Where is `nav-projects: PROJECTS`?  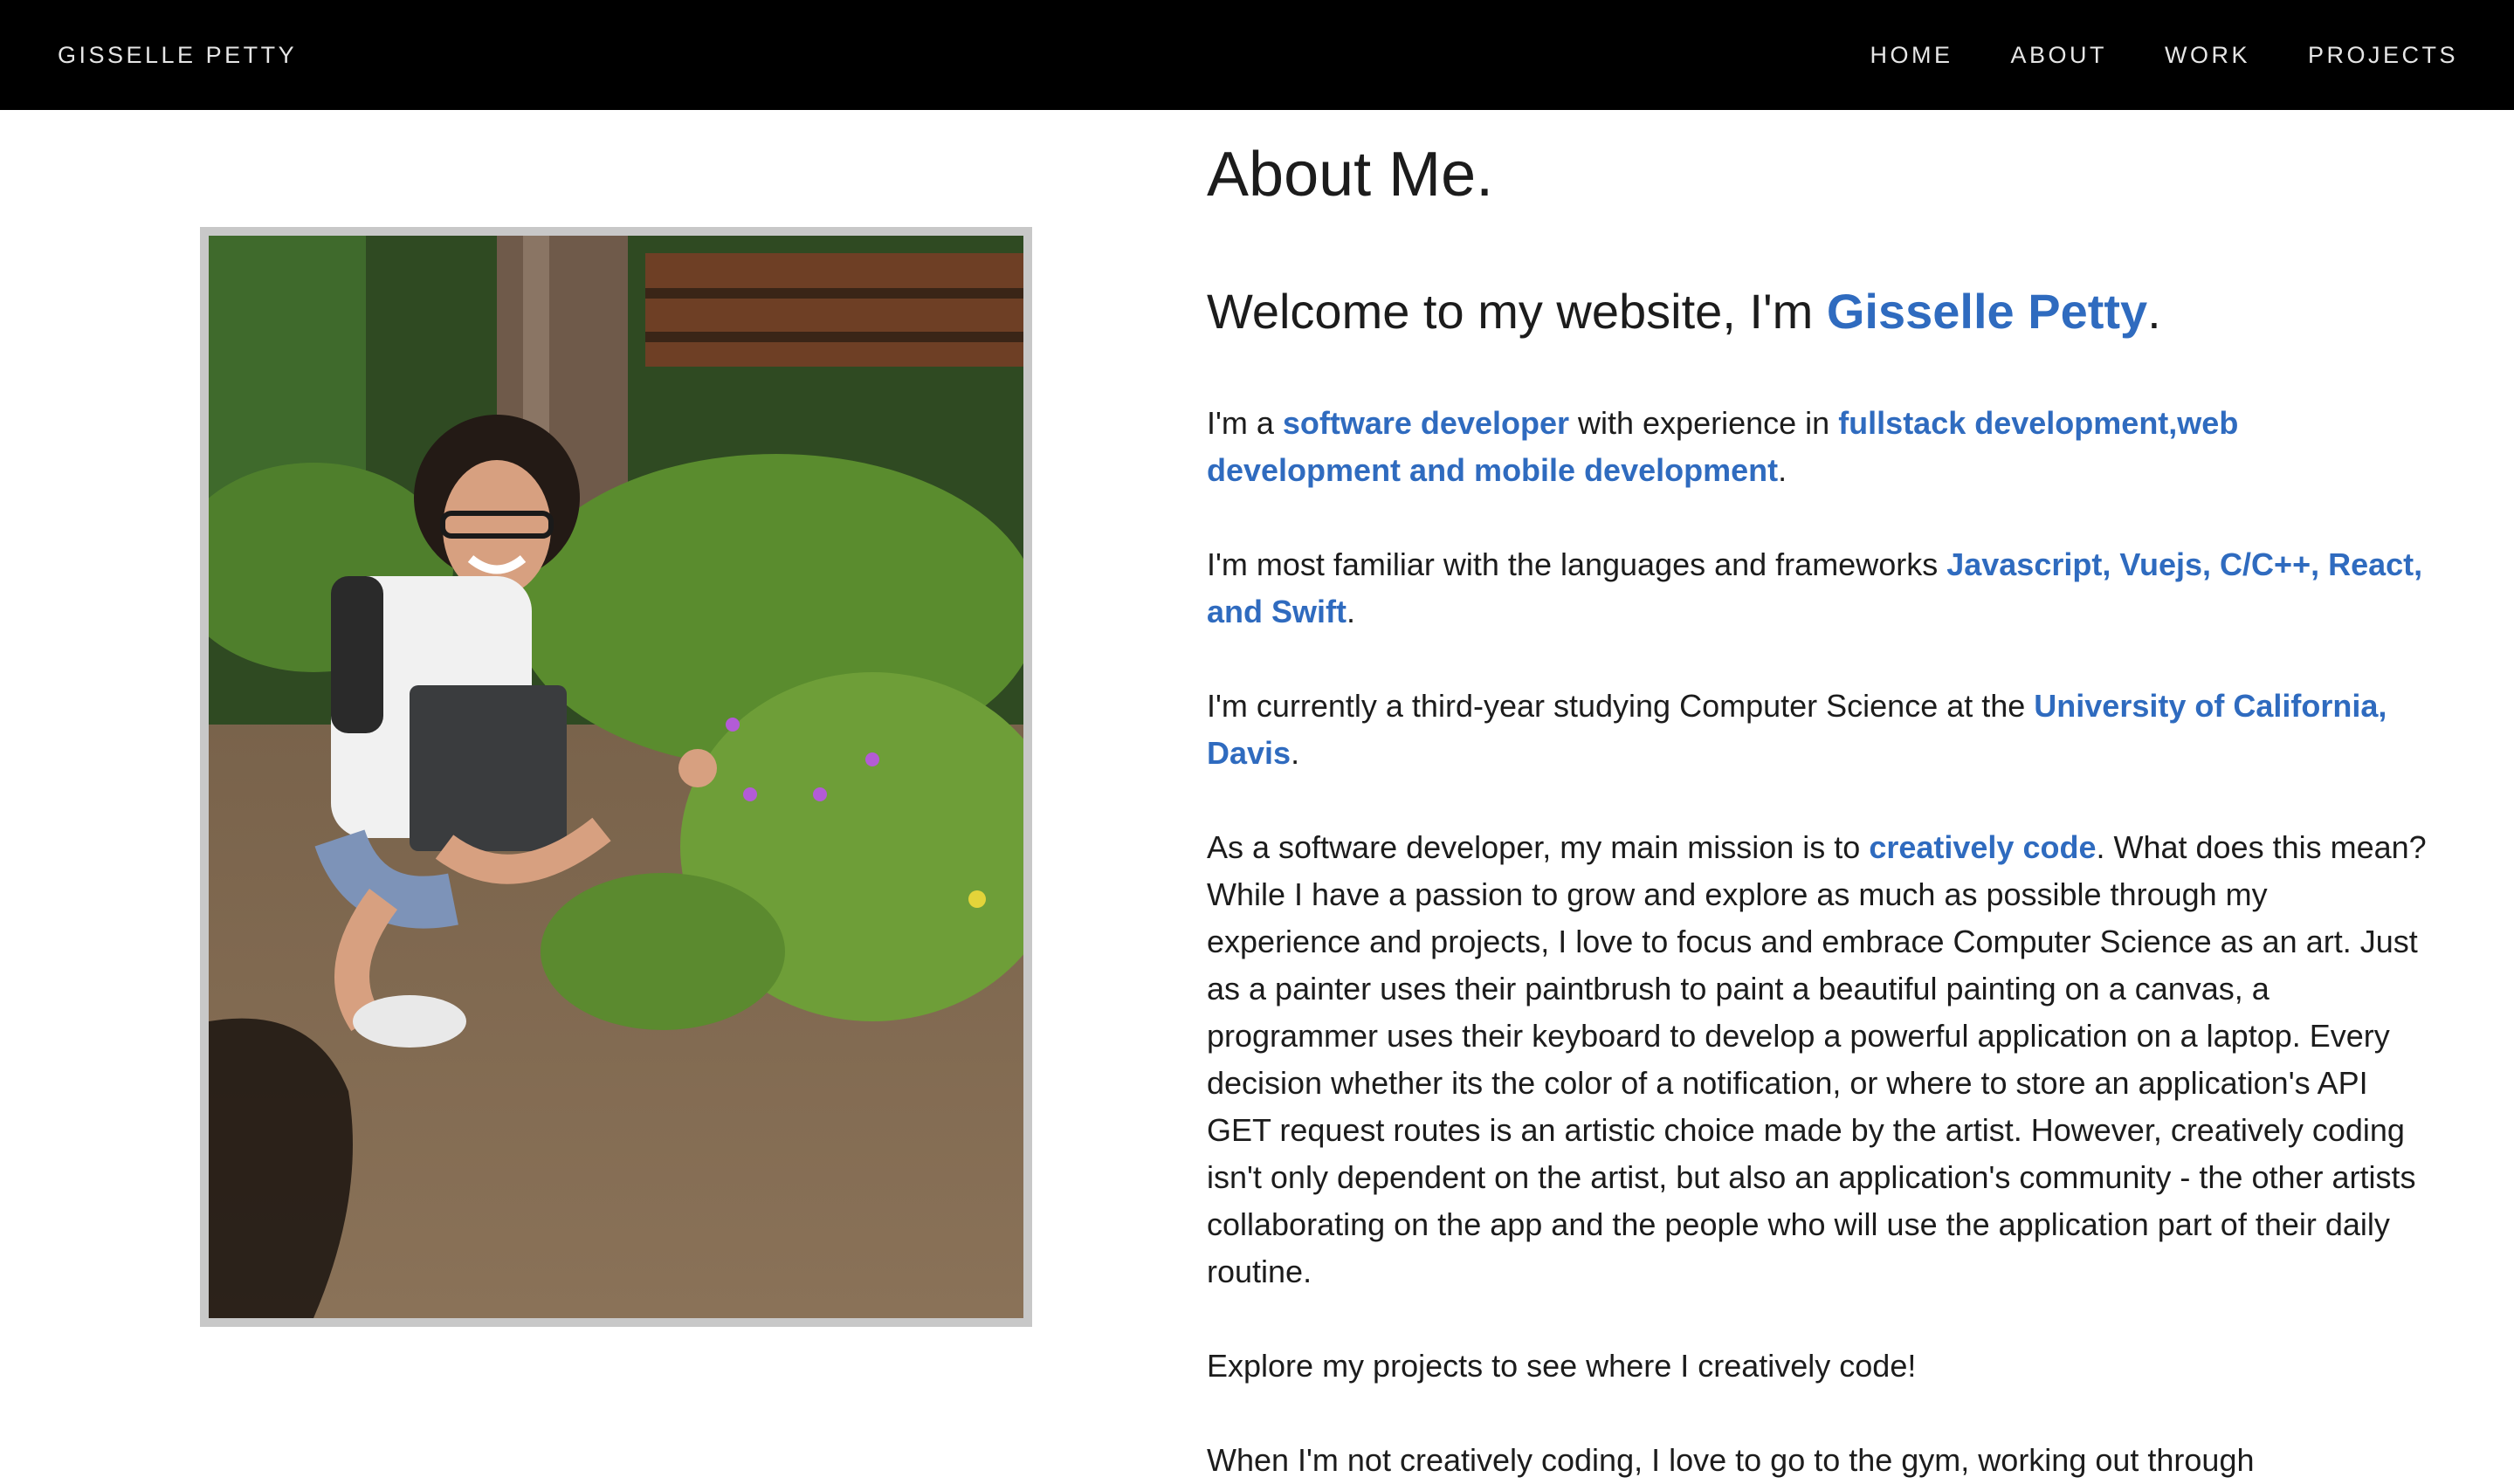
nav-projects: PROJECTS is located at coordinates (2383, 55).